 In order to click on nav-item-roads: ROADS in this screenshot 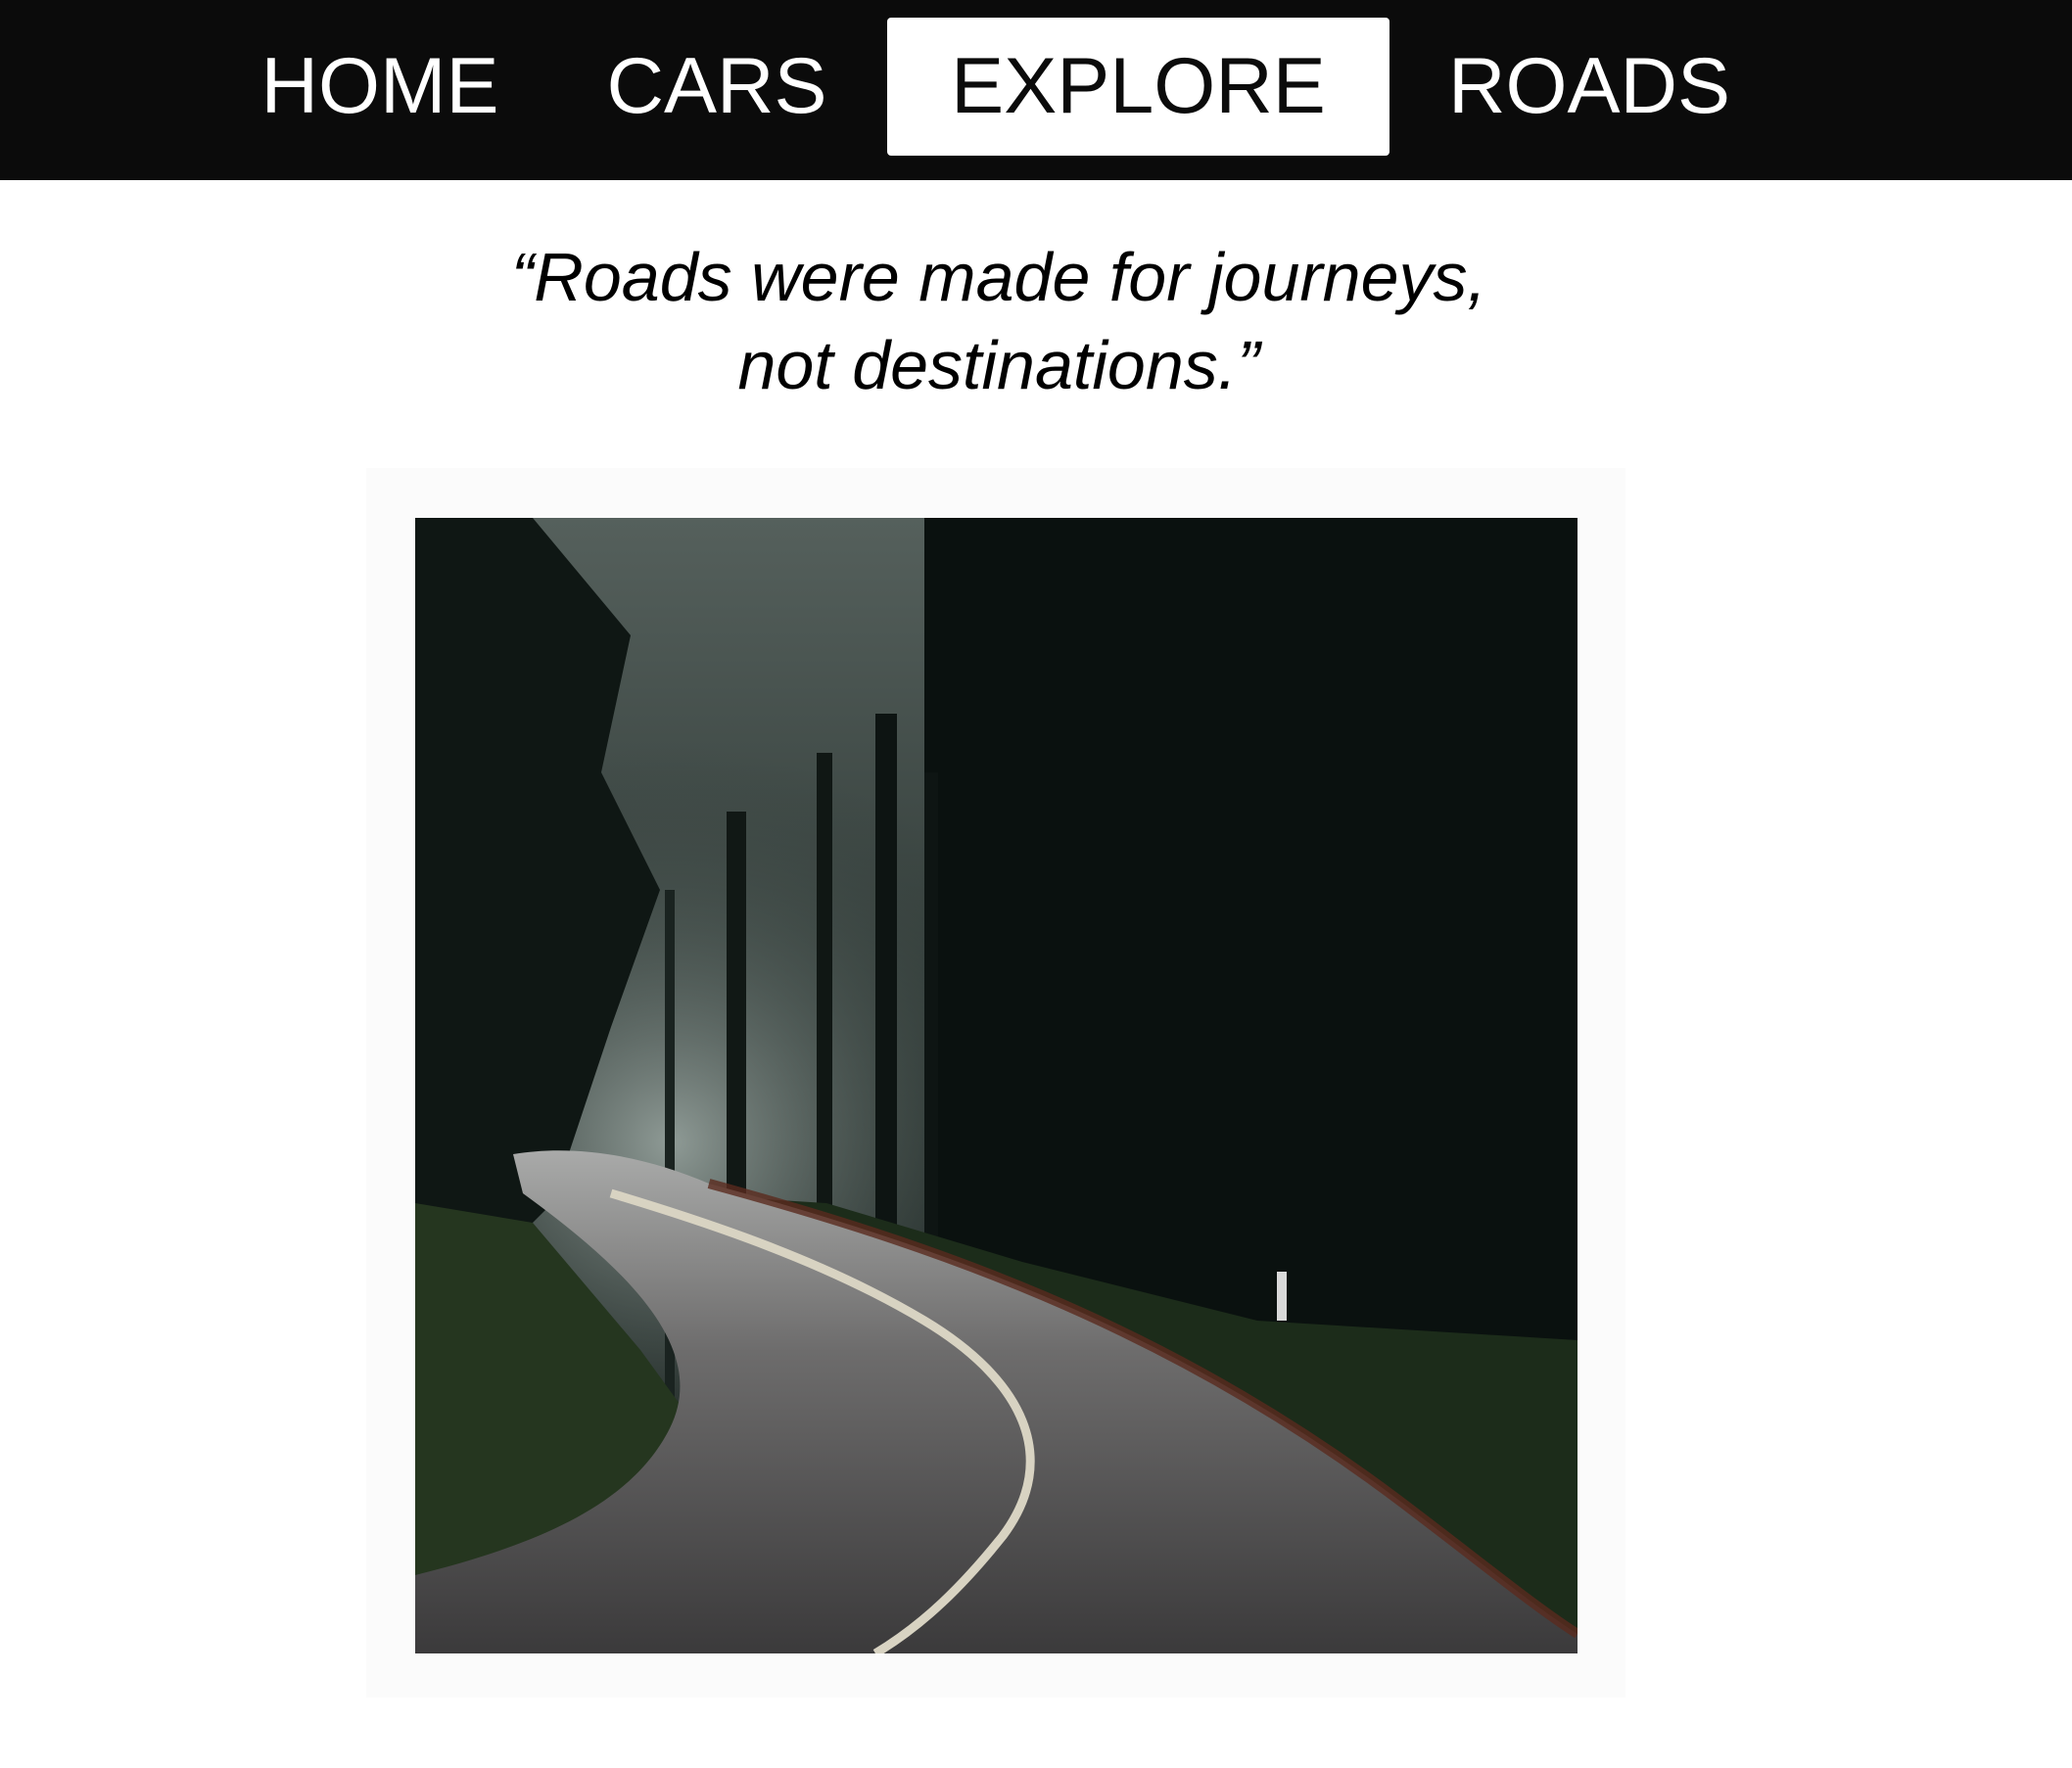, I will do `click(1590, 87)`.